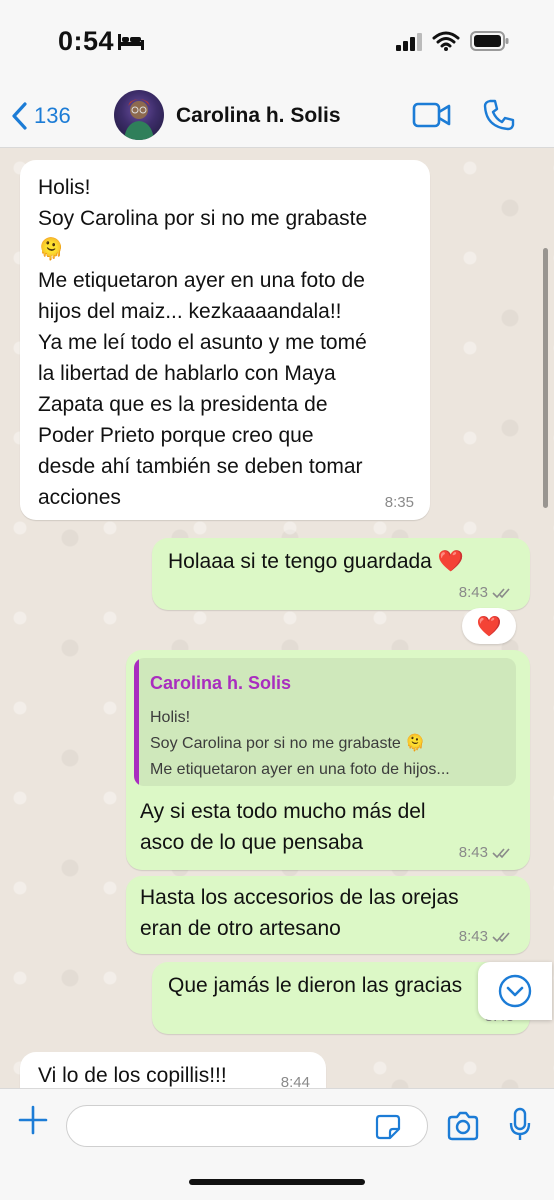 This screenshot has height=1200, width=554. Describe the element at coordinates (33, 1120) in the screenshot. I see `attach-plus-button` at that location.